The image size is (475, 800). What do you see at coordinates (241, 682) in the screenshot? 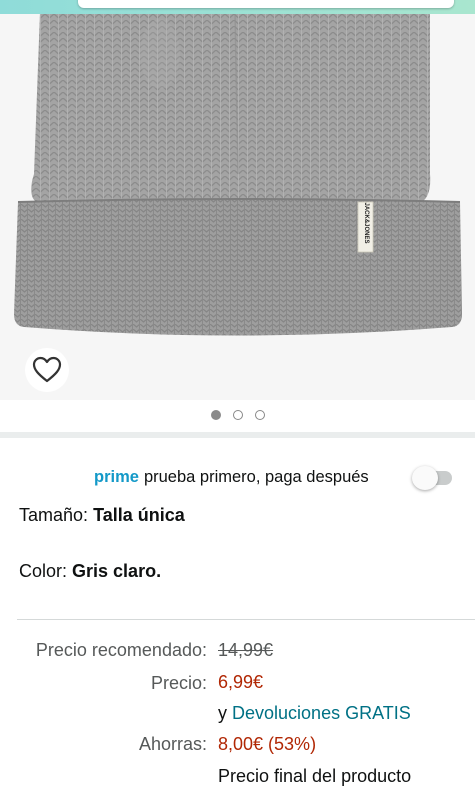
I see `price-value: 6,99€` at bounding box center [241, 682].